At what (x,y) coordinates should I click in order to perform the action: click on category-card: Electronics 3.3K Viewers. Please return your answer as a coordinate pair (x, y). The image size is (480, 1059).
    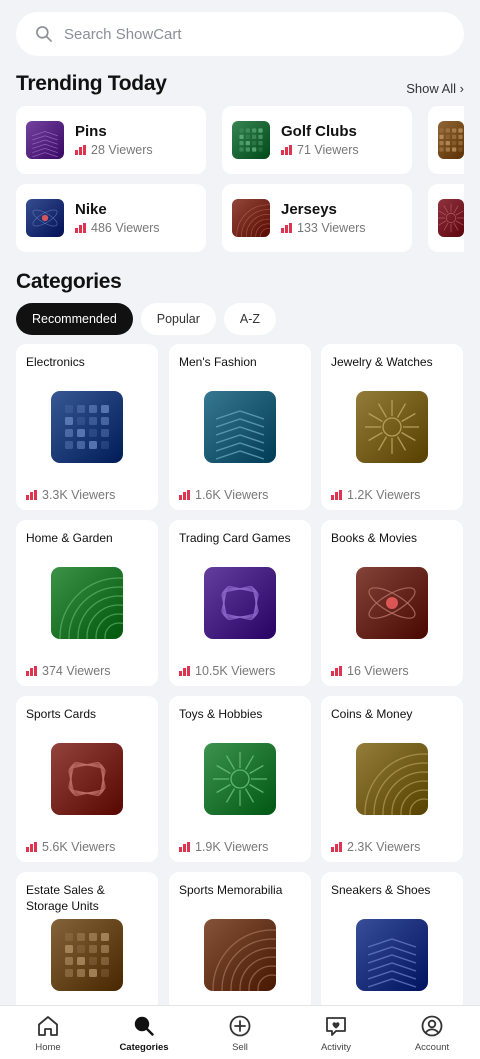
    Looking at the image, I should click on (87, 427).